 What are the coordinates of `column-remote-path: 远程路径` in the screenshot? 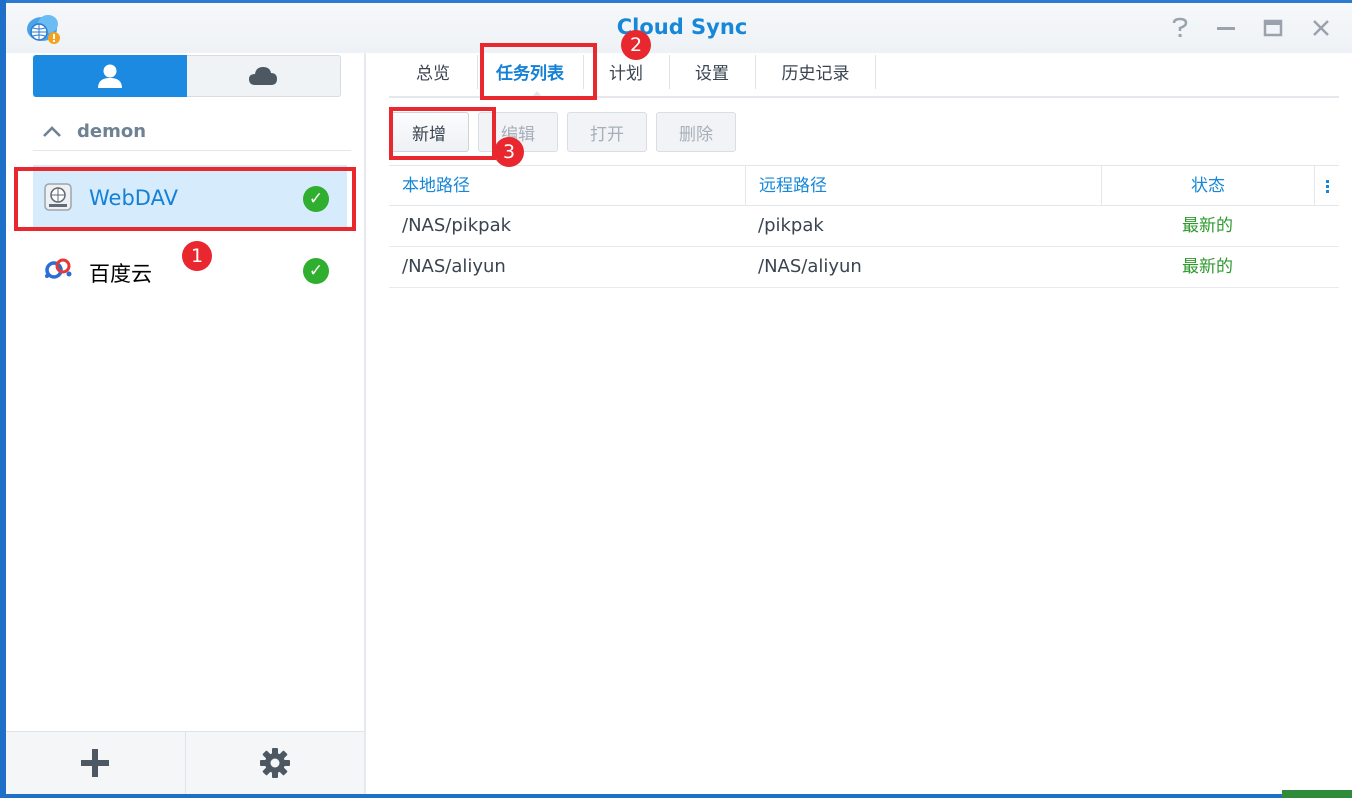 It's located at (786, 186).